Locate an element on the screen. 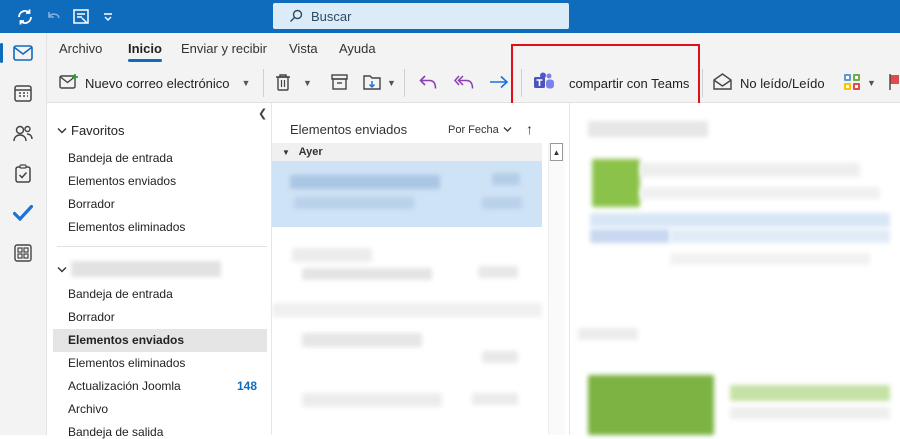  tab-archivo: Archivo is located at coordinates (80, 48).